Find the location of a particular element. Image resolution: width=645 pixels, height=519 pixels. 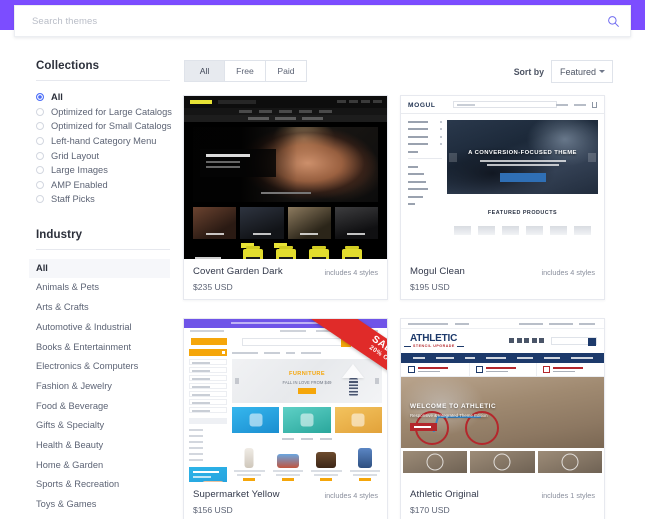

chevron-down-icon is located at coordinates (602, 71).